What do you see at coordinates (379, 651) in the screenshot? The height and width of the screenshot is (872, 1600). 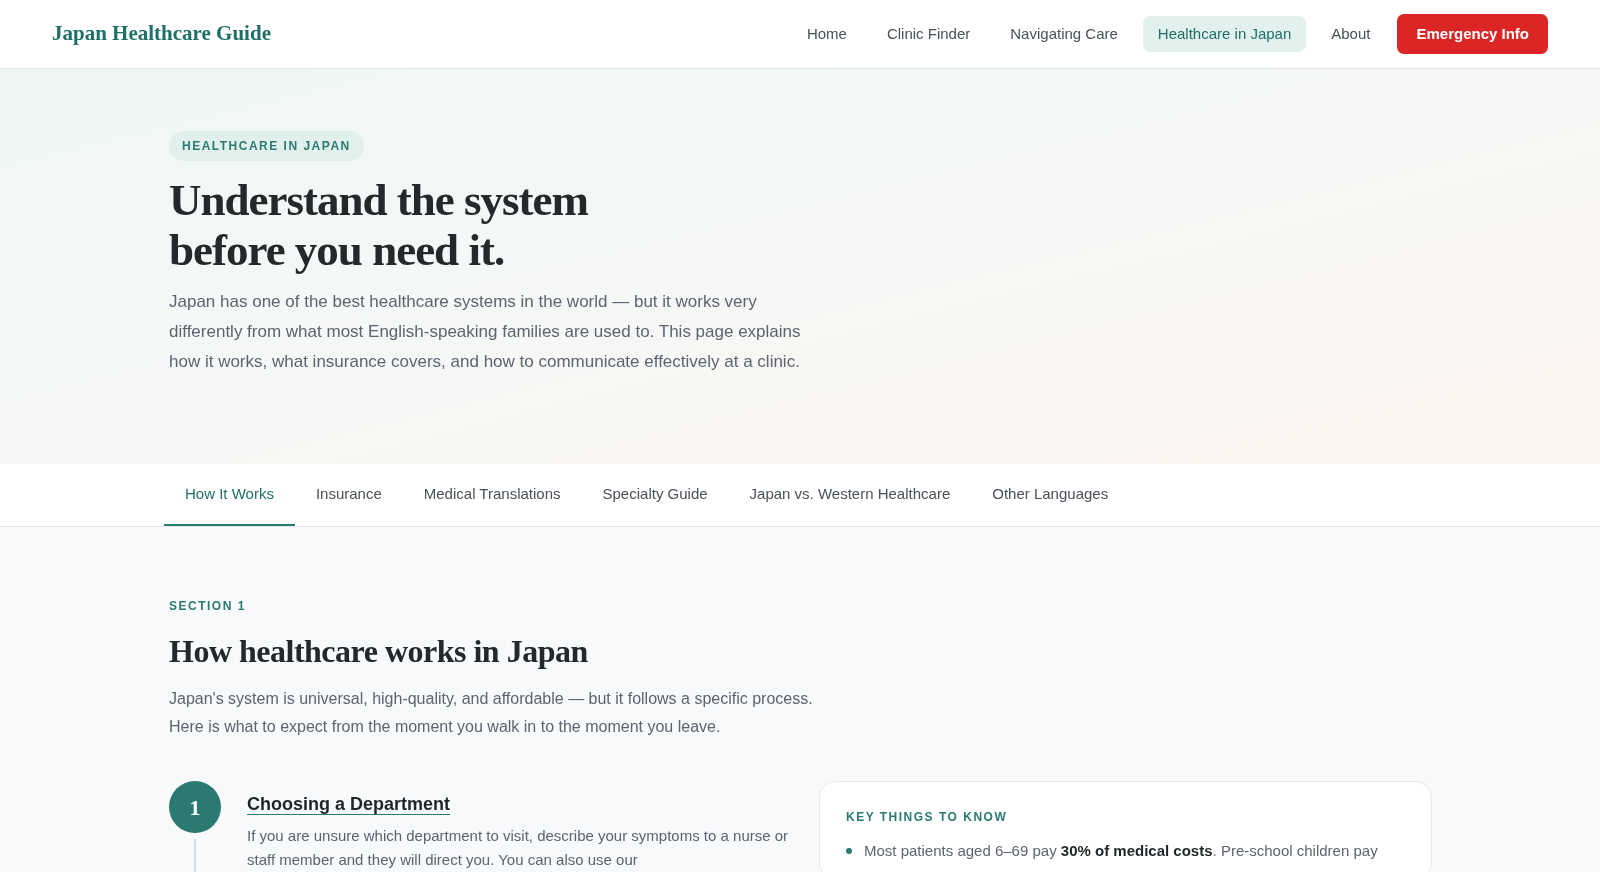 I see `section-heading: How healthcare works in Japan` at bounding box center [379, 651].